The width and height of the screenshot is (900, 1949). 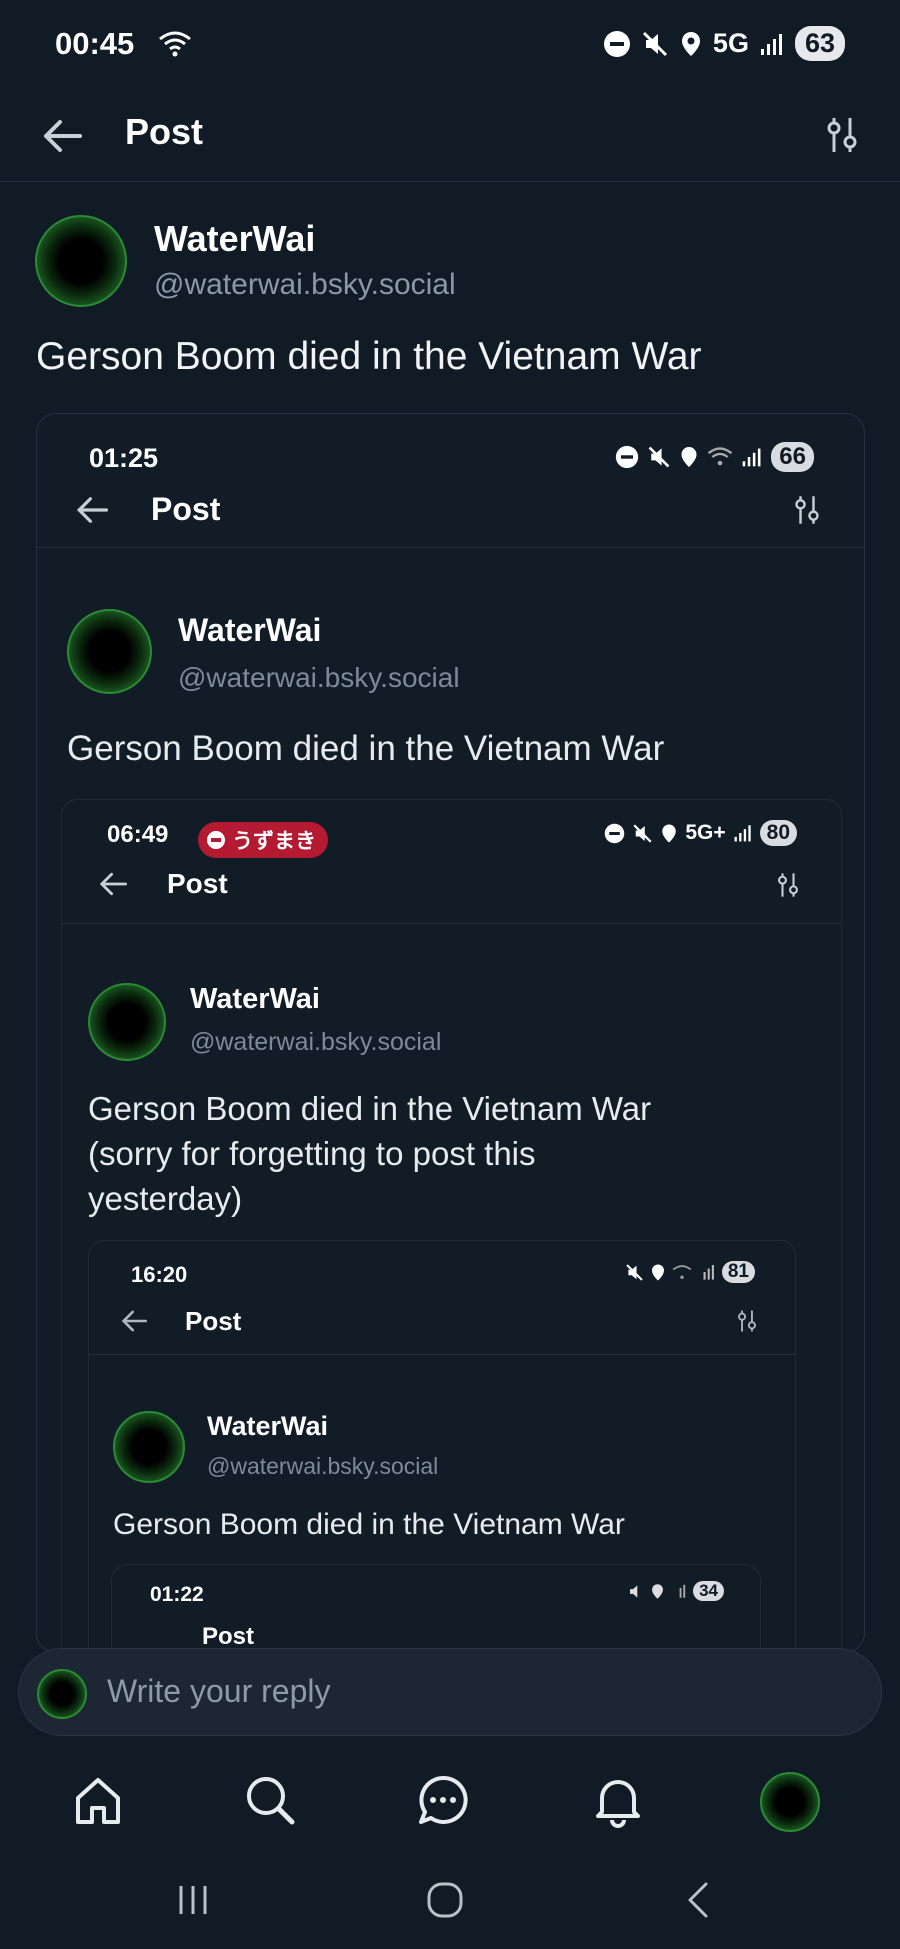 What do you see at coordinates (370, 1108) in the screenshot?
I see `embed-text-line: Gerson Boom died in the Vietnam War` at bounding box center [370, 1108].